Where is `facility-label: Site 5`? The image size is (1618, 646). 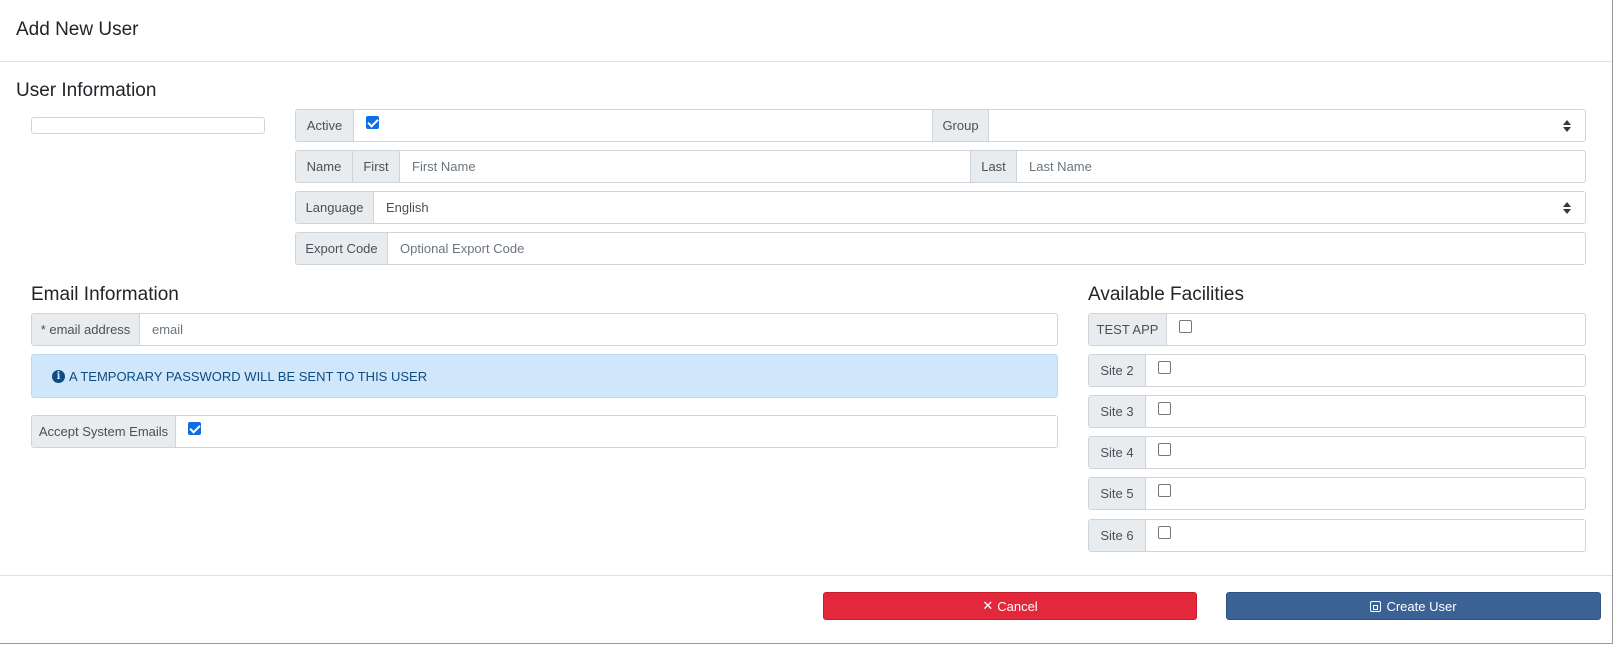
facility-label: Site 5 is located at coordinates (1117, 493).